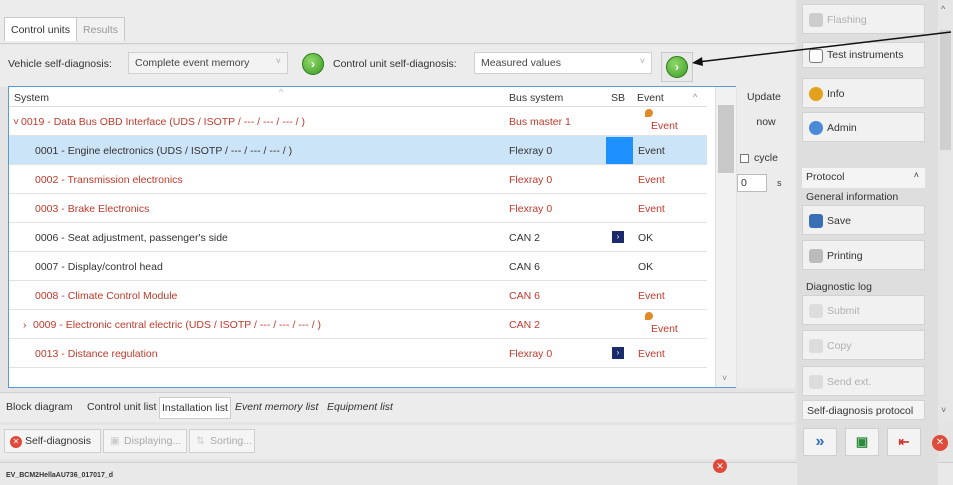 This screenshot has height=485, width=953. I want to click on tab-bar: Control units Results, so click(397, 22).